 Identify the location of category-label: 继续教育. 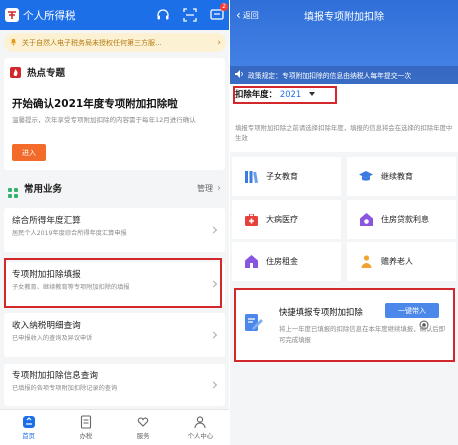
(397, 176).